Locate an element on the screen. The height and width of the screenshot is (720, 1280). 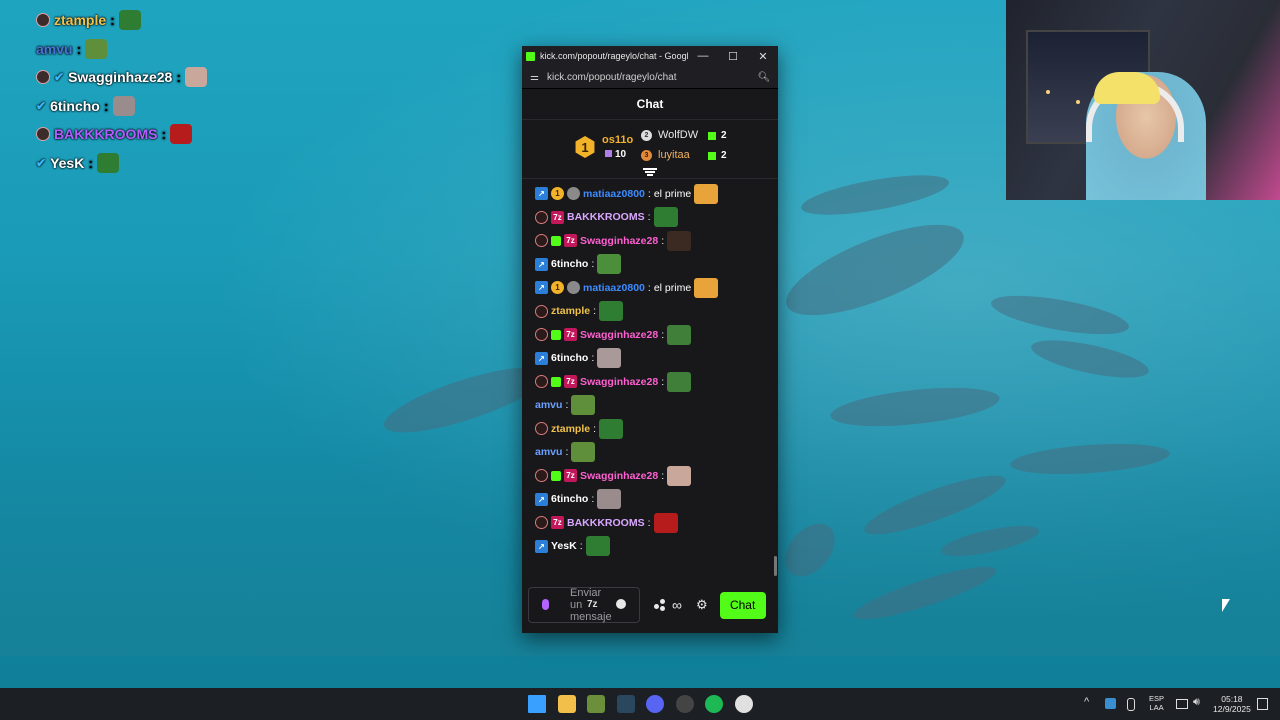
system-clock: 05:18 12/9/2025 is located at coordinates (1232, 704).